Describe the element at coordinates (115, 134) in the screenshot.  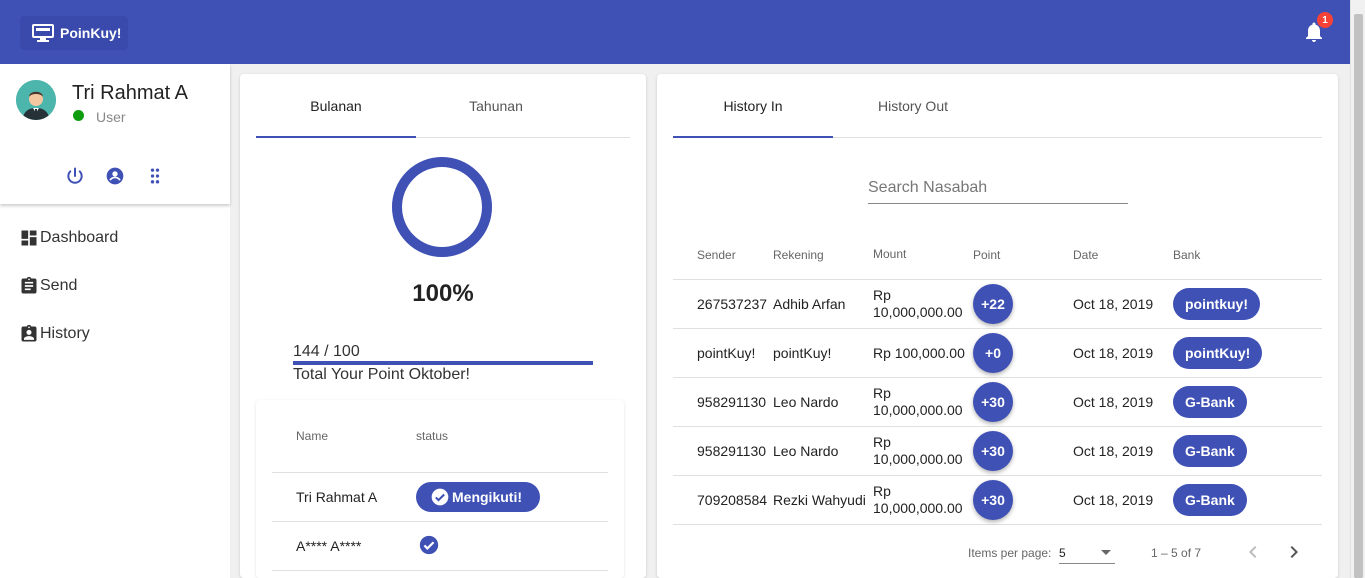
I see `profile-card: Tri Rahmat A User` at that location.